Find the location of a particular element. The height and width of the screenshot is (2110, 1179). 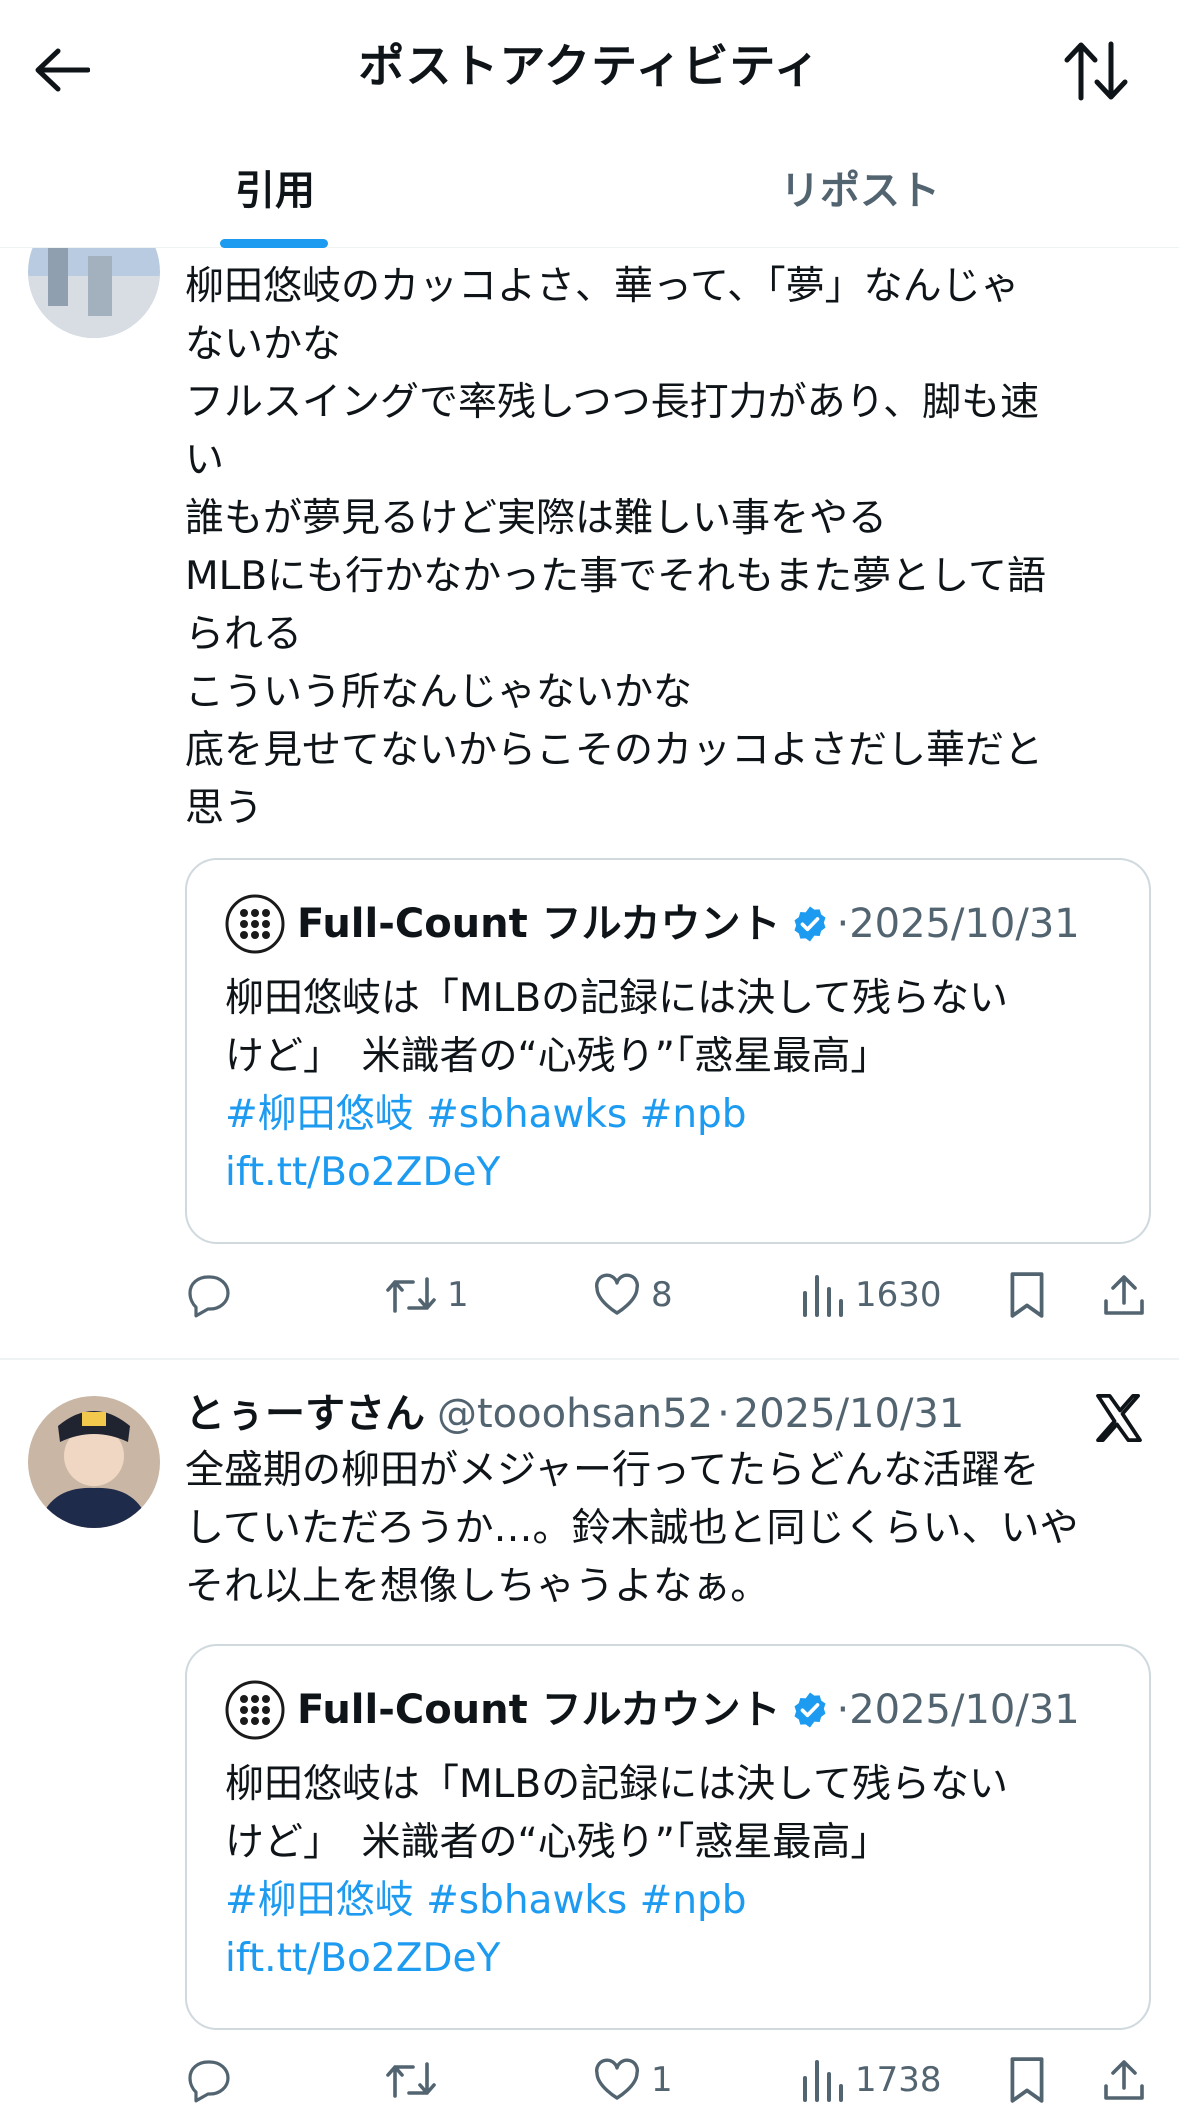

author-handle: @tooohsan52 is located at coordinates (575, 1414).